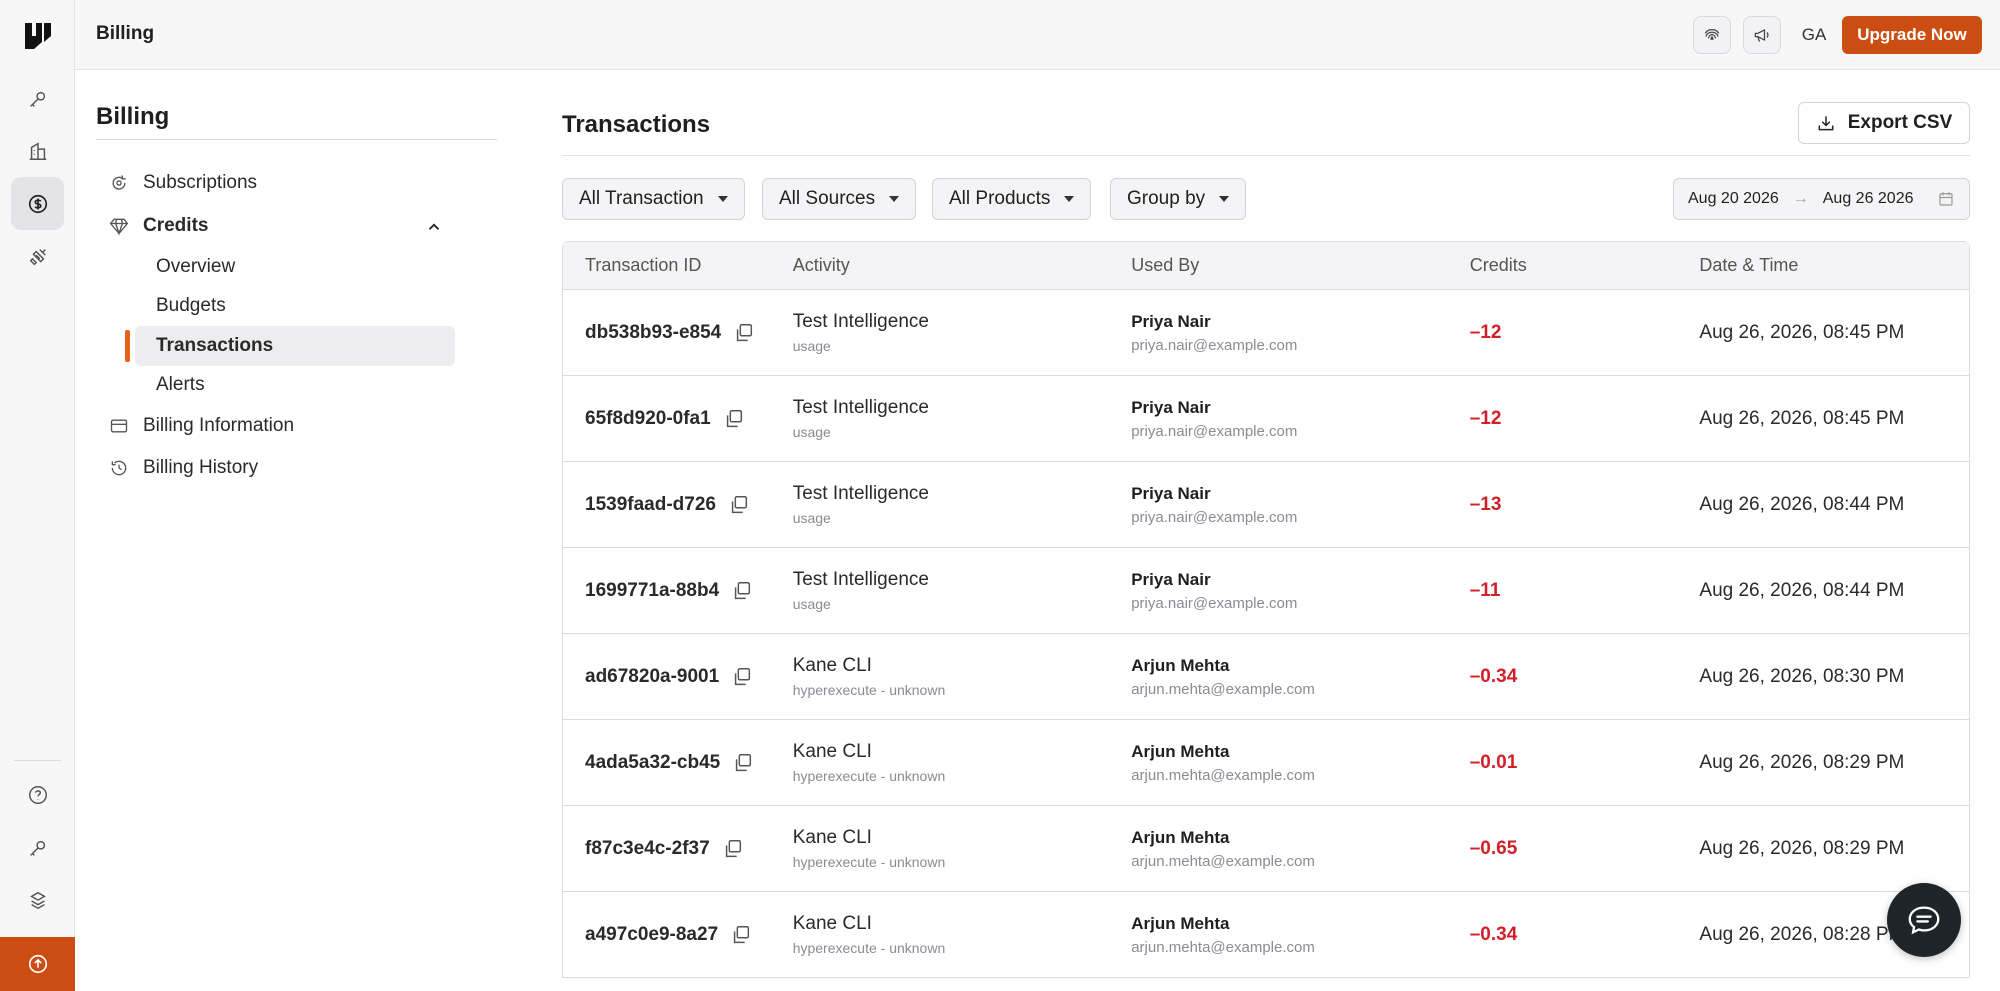 This screenshot has height=991, width=2000. I want to click on sidebar-subitem-overview: Overview, so click(195, 267).